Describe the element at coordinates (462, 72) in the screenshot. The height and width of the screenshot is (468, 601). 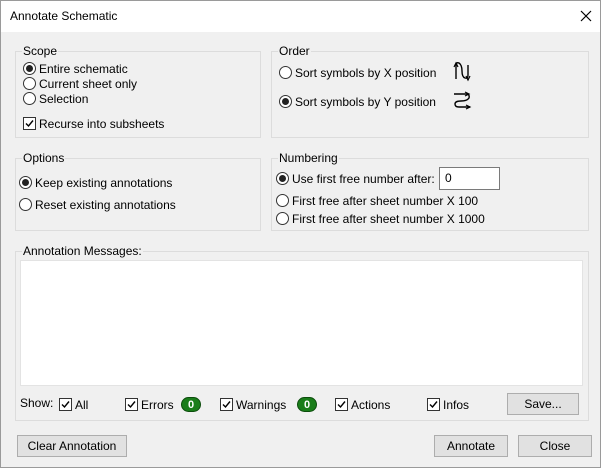
I see `sort-x-icon` at that location.